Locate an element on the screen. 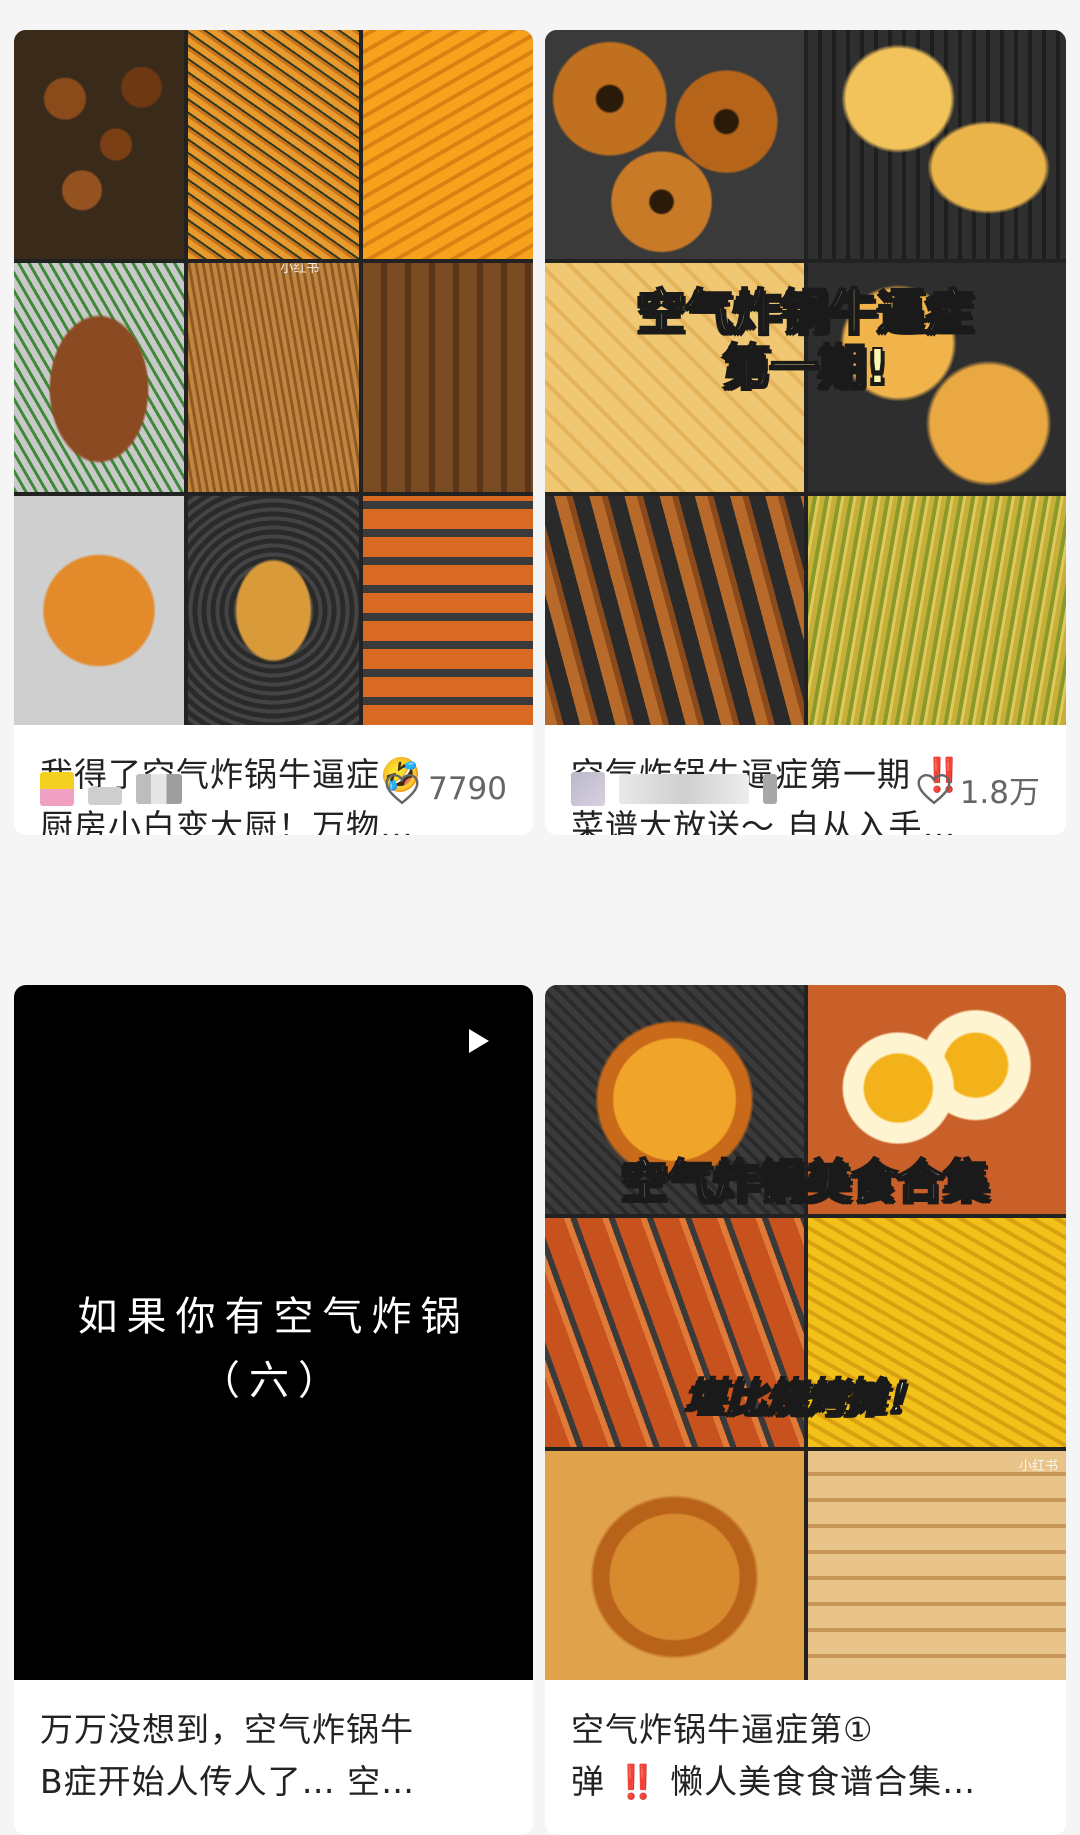 The width and height of the screenshot is (1080, 1835). note-meta: 7790 is located at coordinates (273, 789).